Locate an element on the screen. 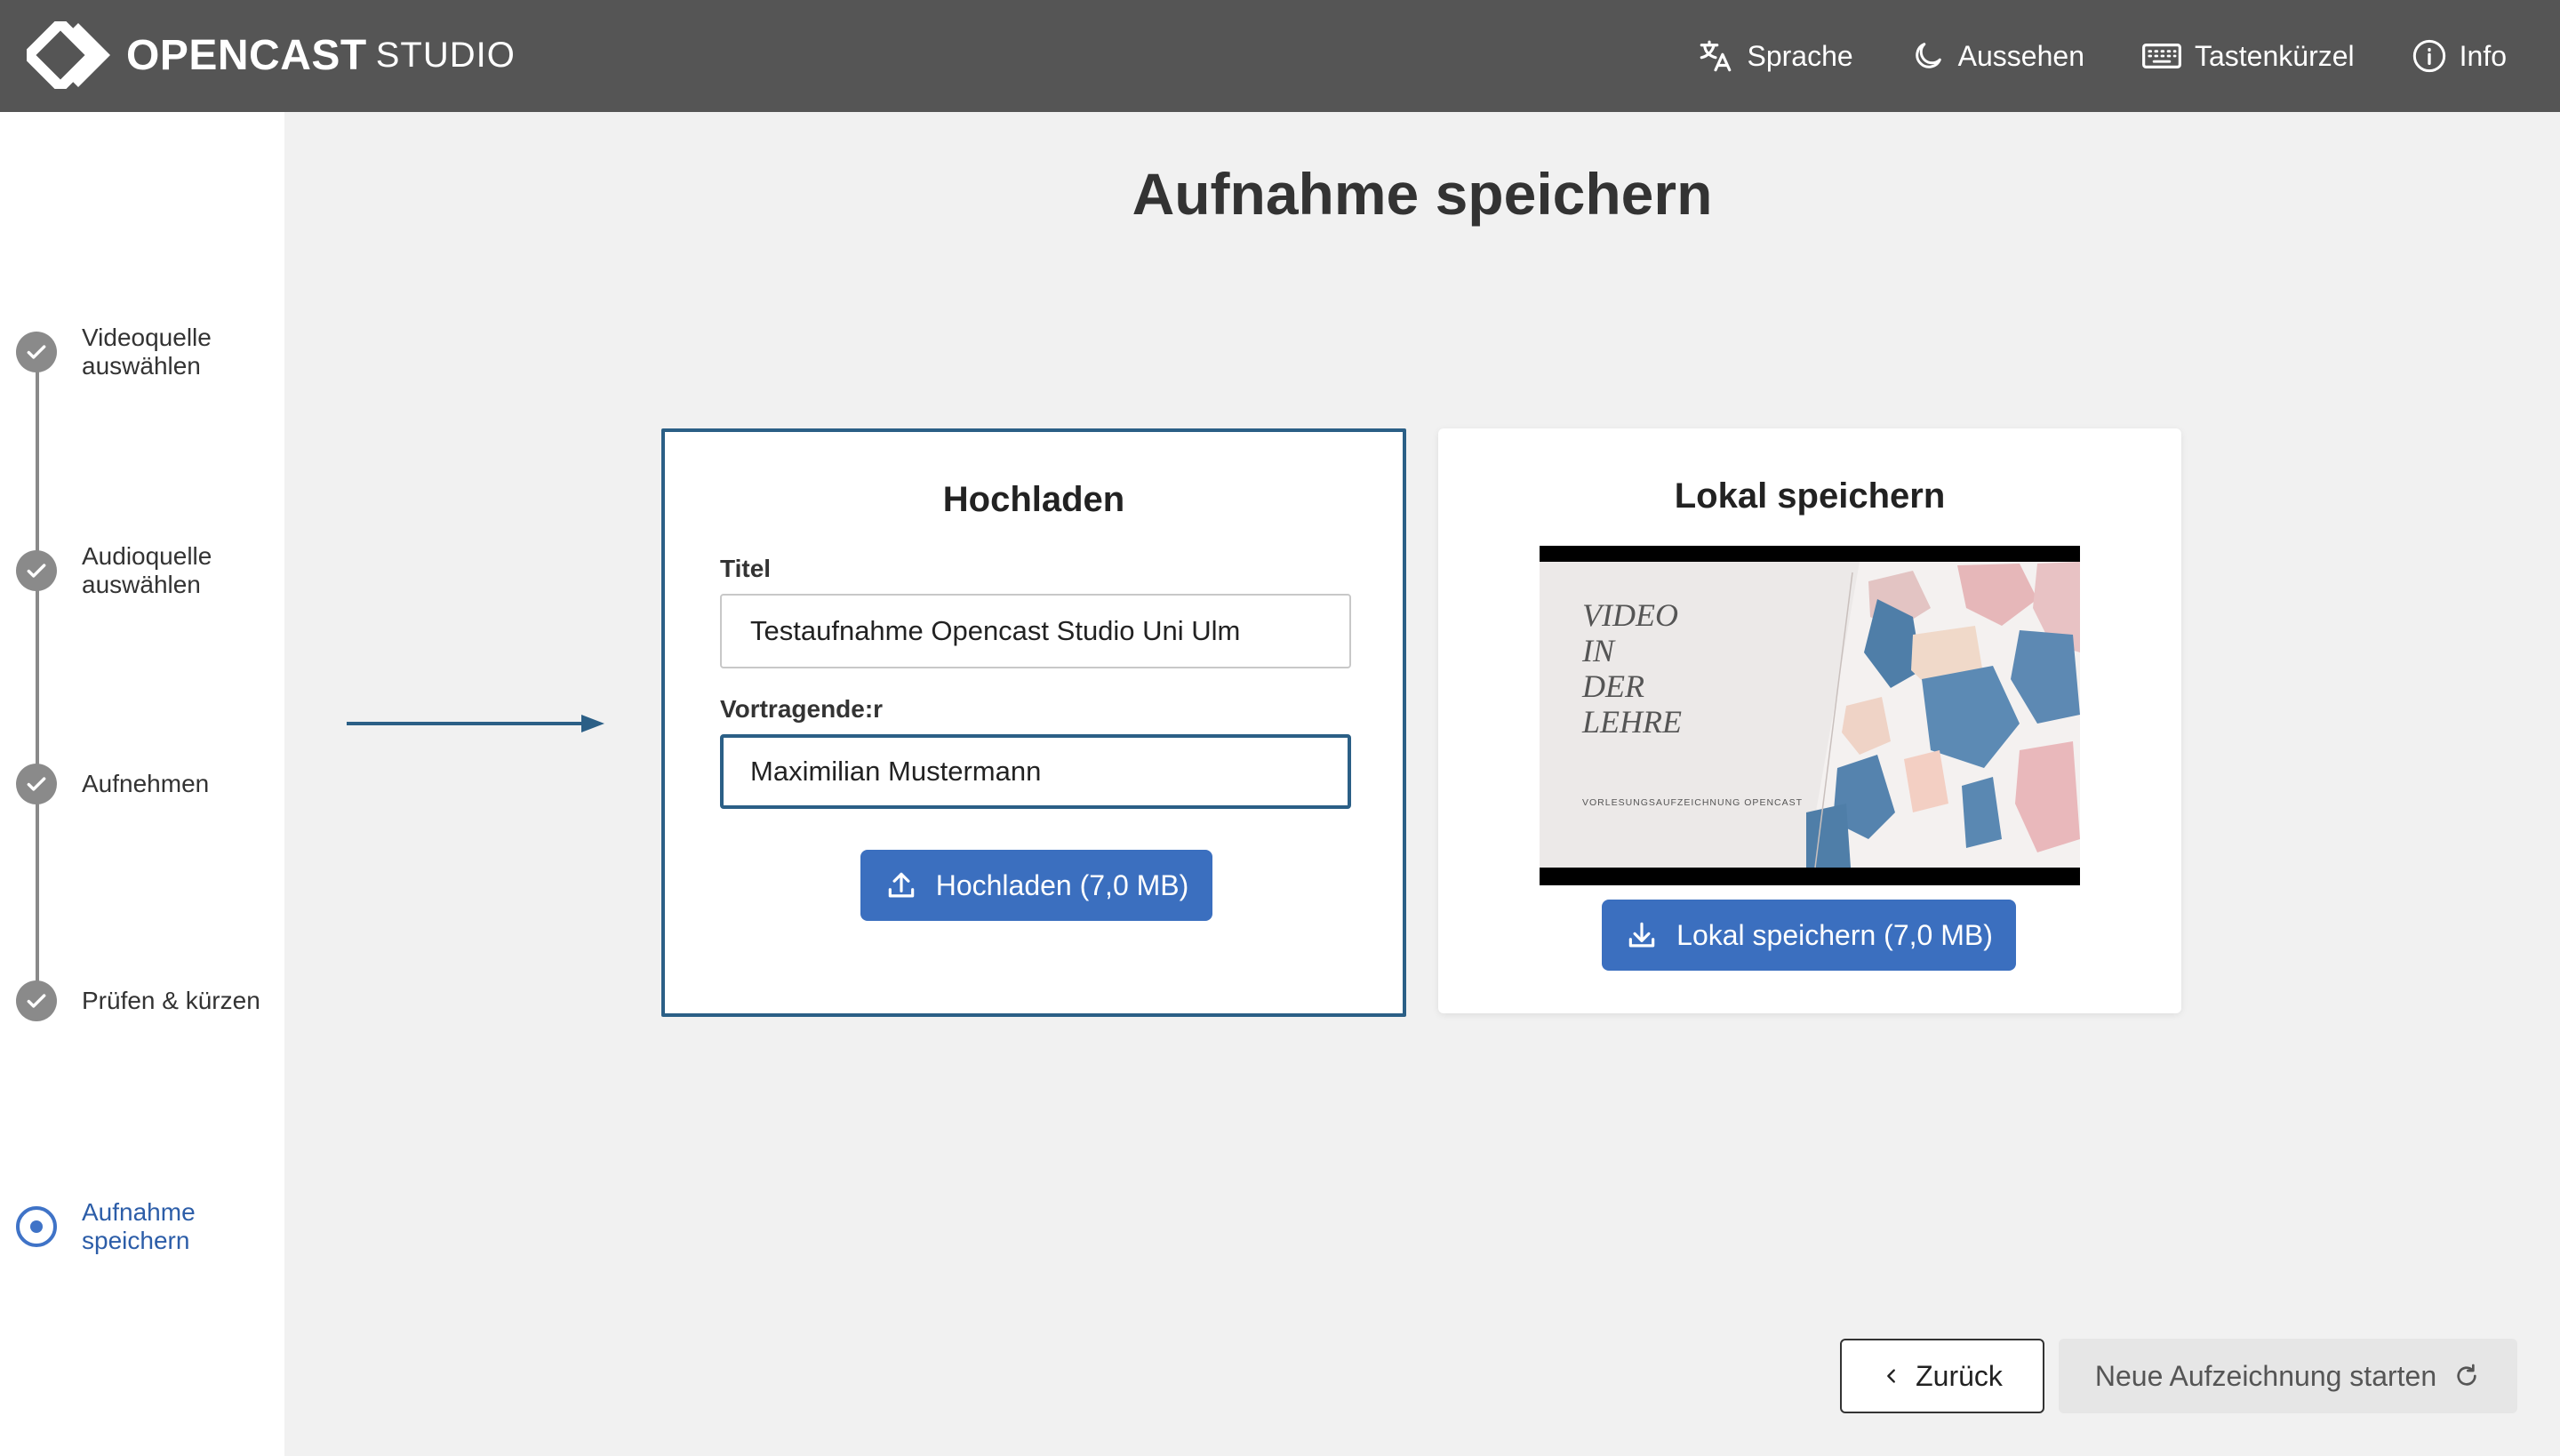 The image size is (2560, 1456). save-locally-button: Lokal speichern (7,0 MB) is located at coordinates (1809, 935).